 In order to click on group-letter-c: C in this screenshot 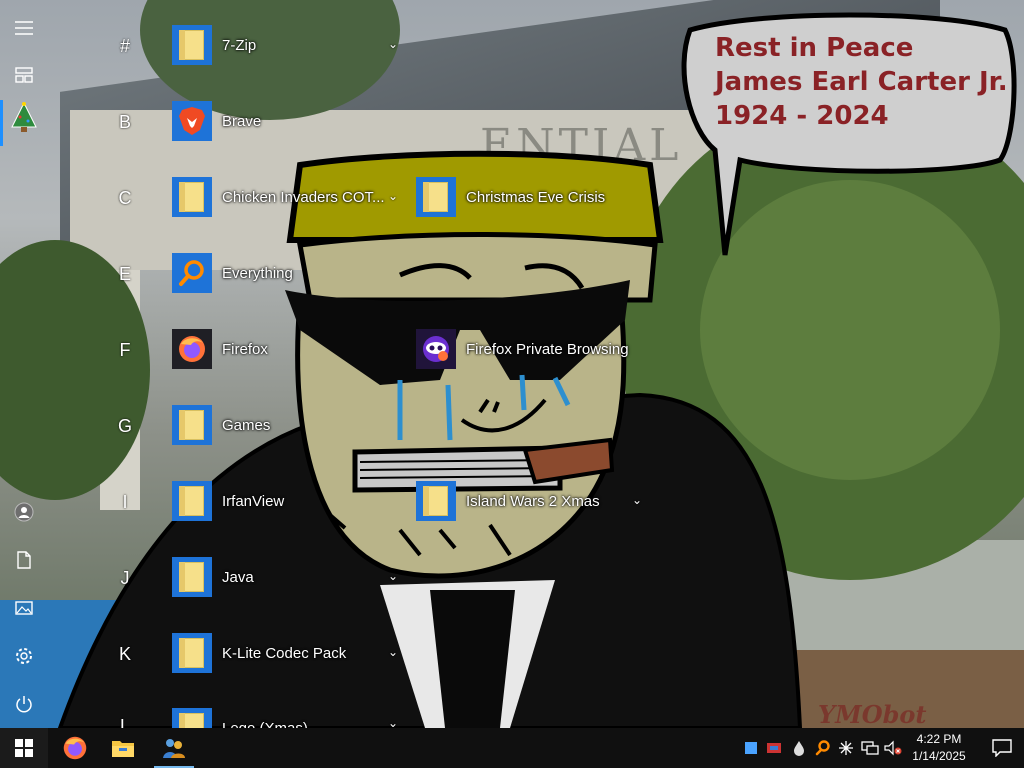, I will do `click(125, 198)`.